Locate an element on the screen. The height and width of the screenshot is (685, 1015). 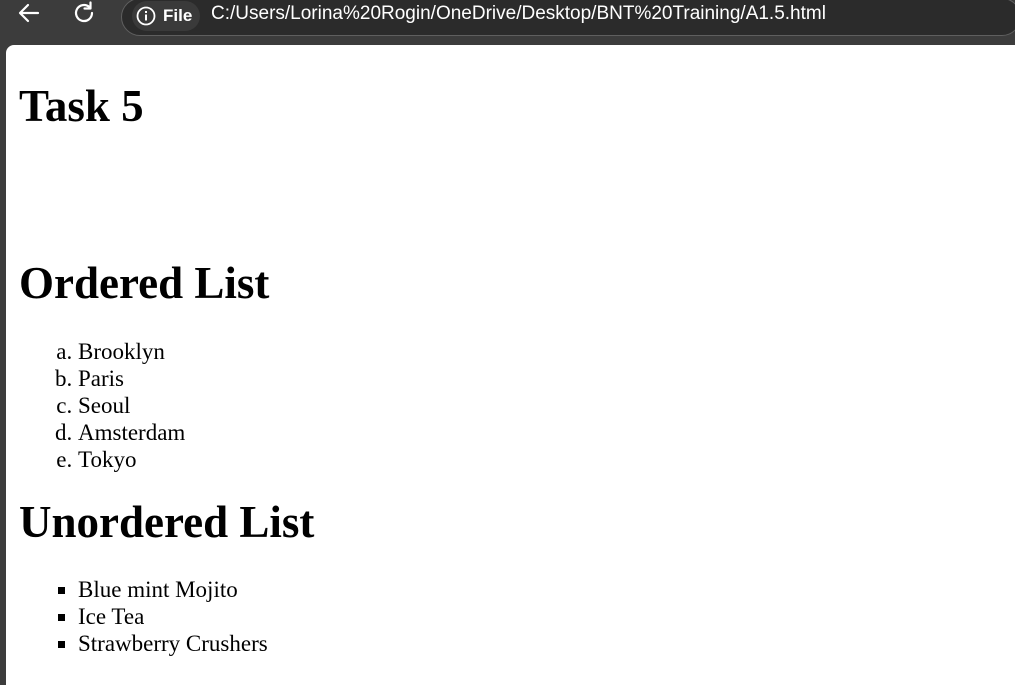
ordered-list-item: Brooklyn is located at coordinates (546, 351).